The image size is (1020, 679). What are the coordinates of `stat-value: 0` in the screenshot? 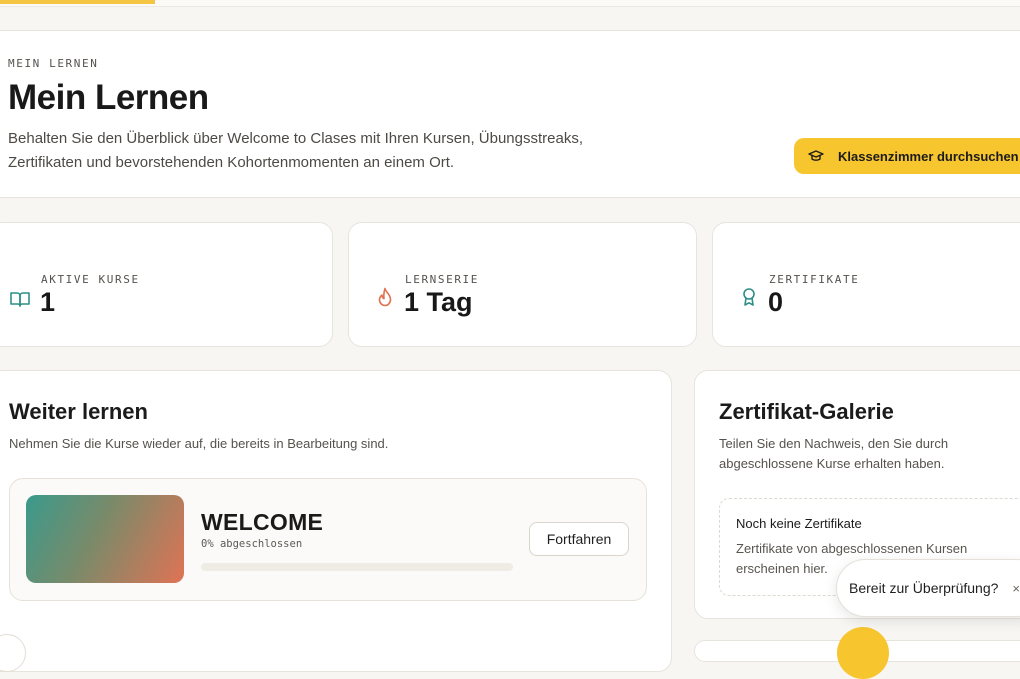 It's located at (776, 302).